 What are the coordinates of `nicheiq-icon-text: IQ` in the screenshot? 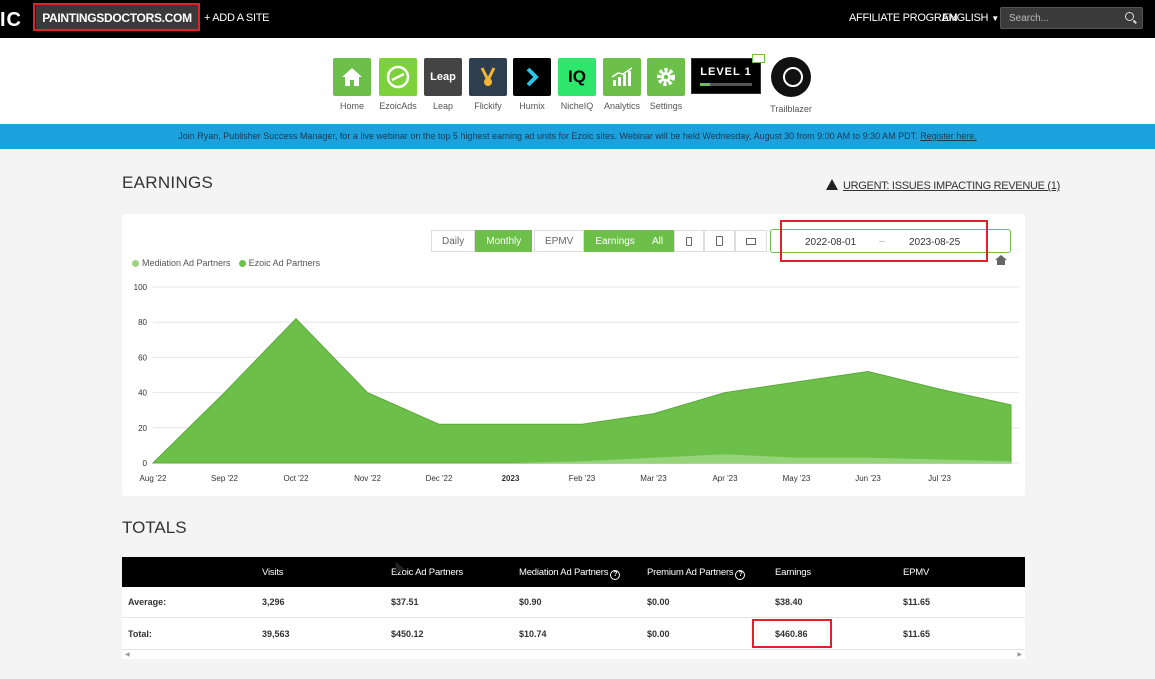 It's located at (577, 76).